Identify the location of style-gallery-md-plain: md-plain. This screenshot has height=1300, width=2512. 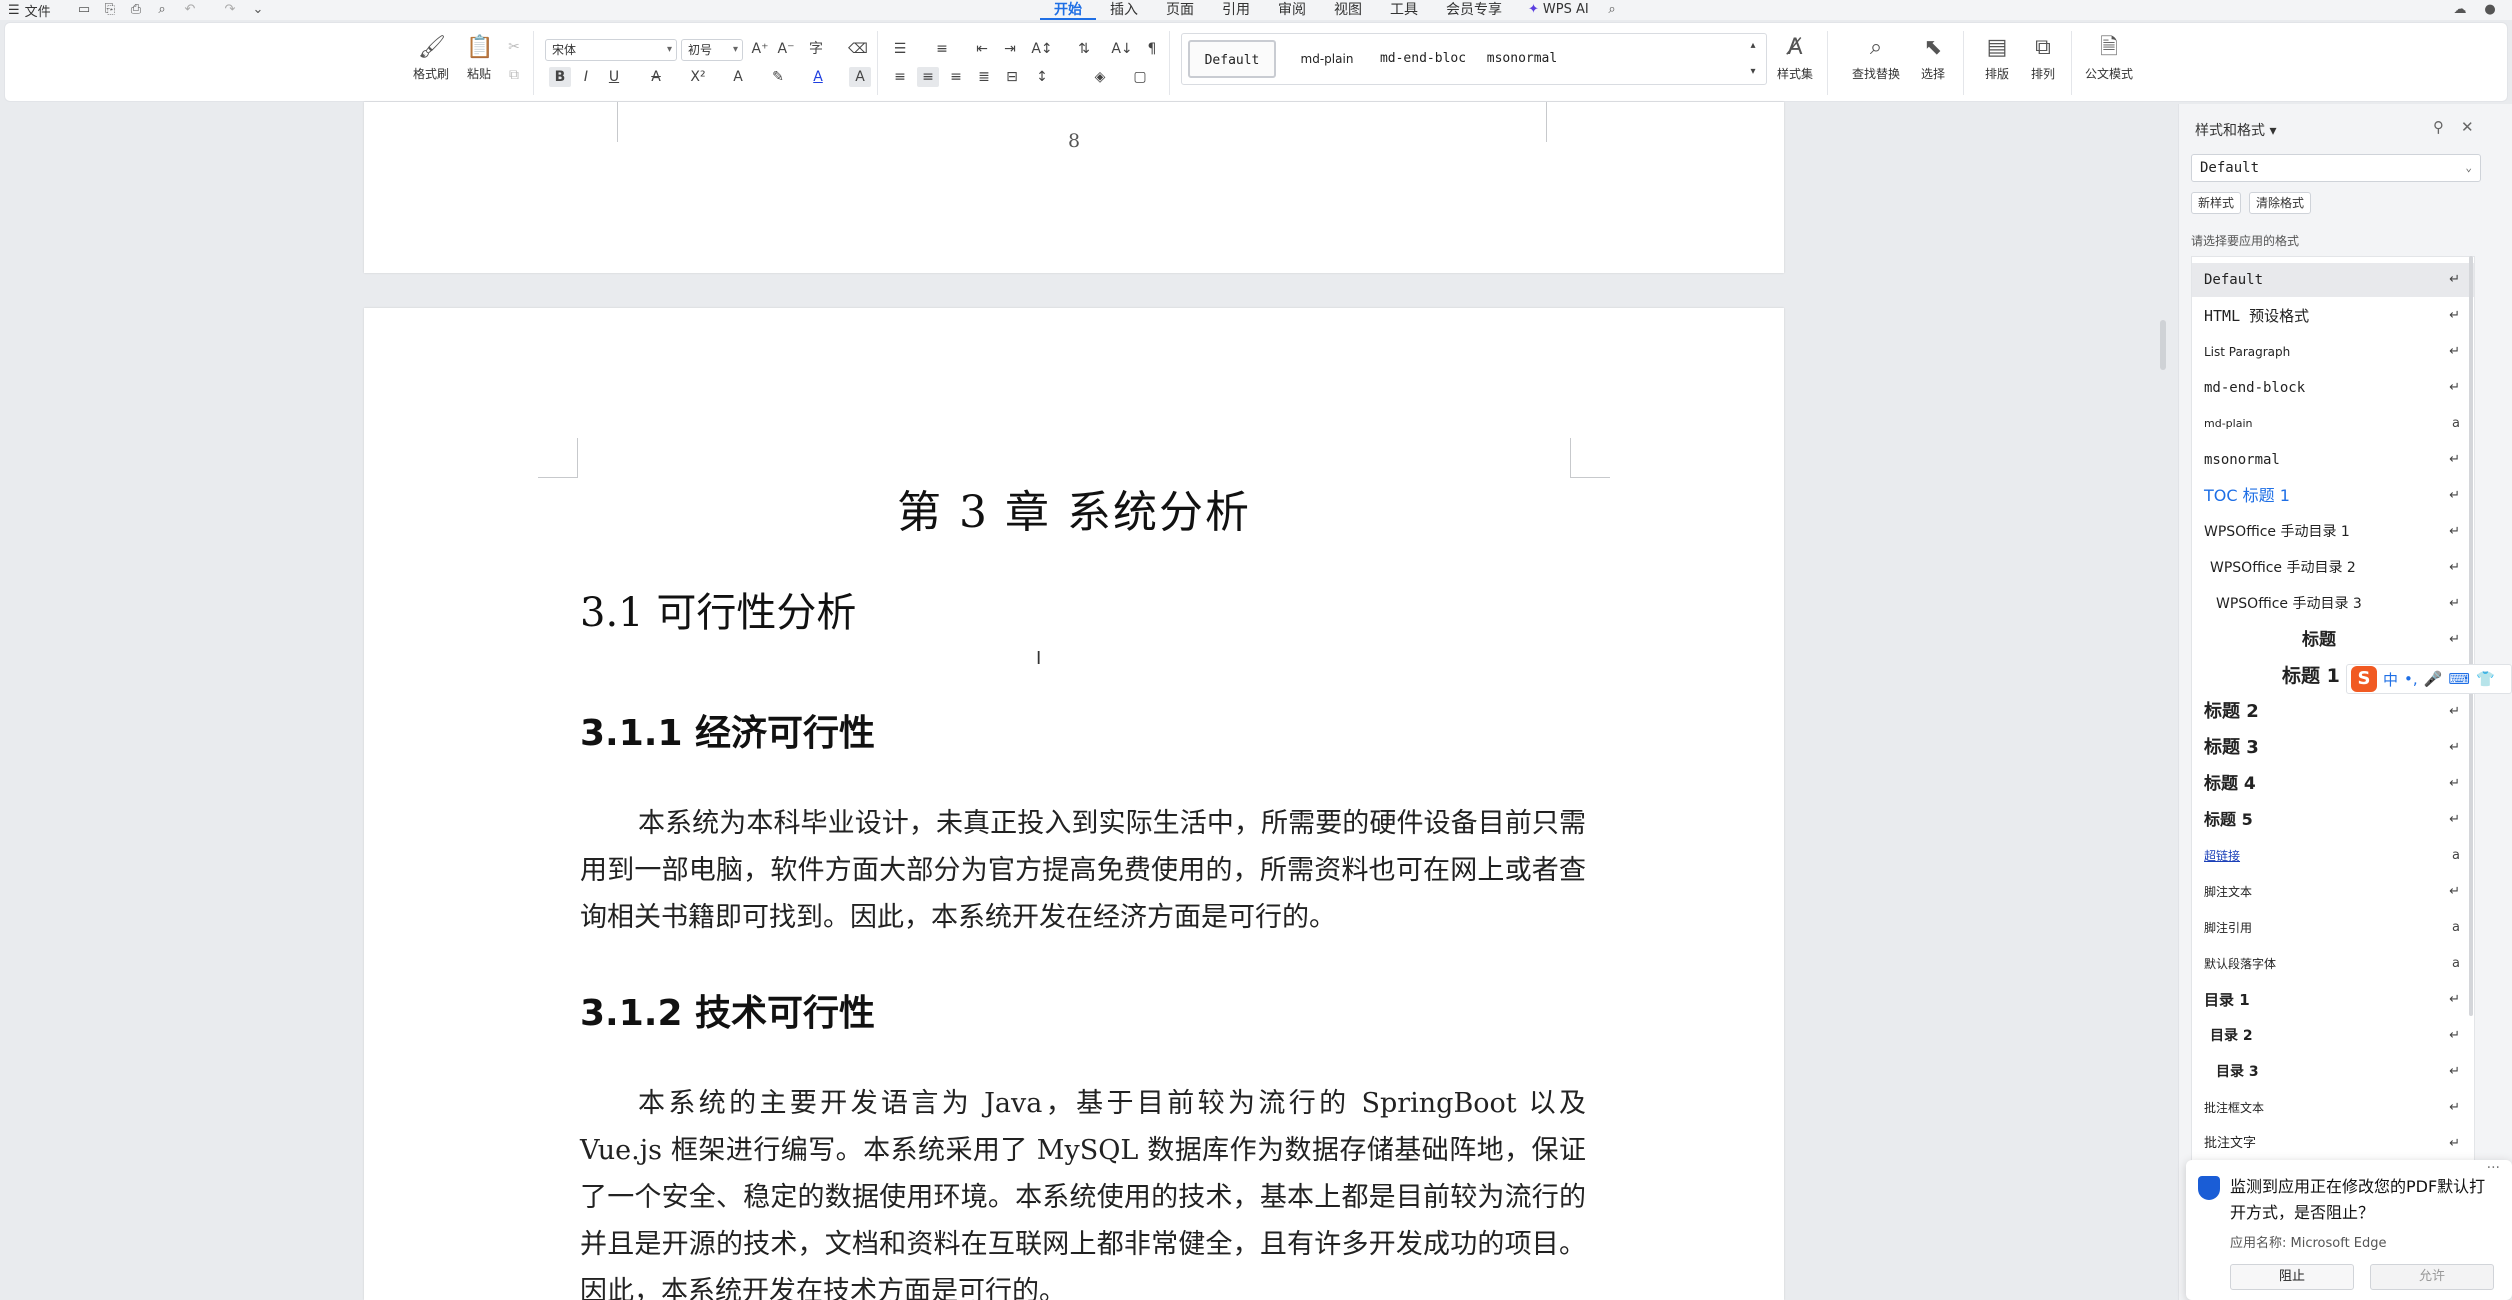
(1327, 59).